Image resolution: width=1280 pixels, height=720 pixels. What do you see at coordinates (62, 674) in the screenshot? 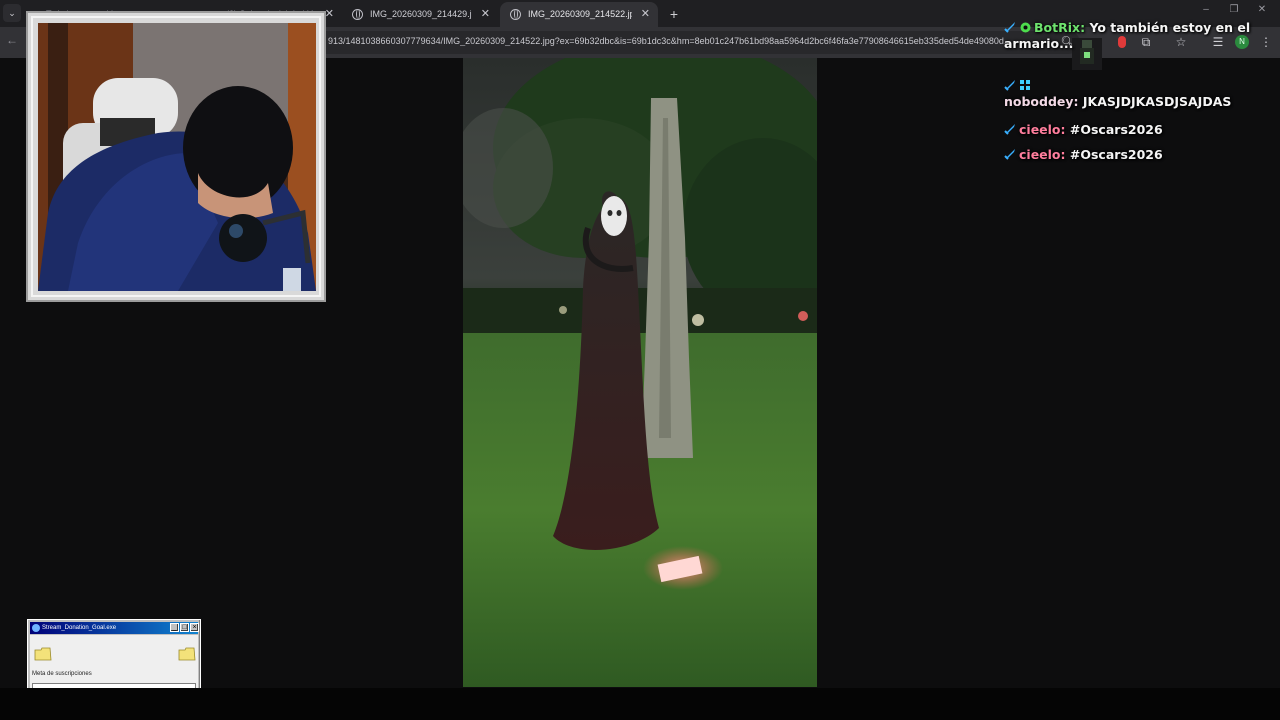
I see `goal-label: Meta de suscripciones` at bounding box center [62, 674].